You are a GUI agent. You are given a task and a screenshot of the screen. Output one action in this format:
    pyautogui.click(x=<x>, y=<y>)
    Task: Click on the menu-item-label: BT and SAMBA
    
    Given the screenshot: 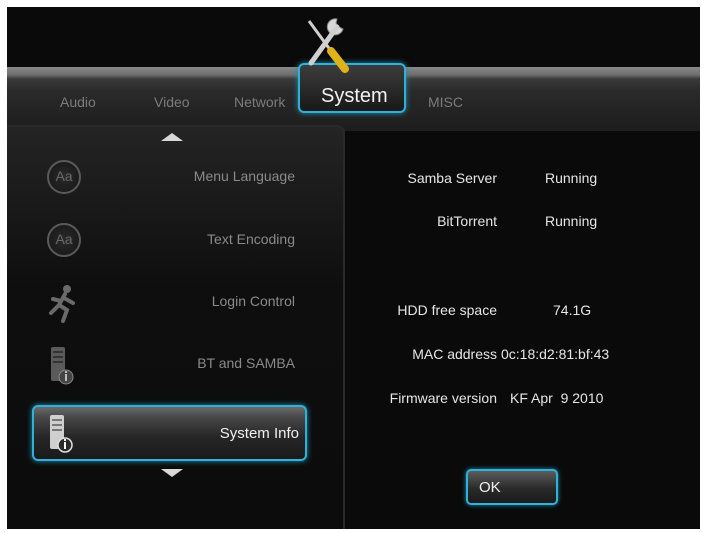 What is the action you would take?
    pyautogui.click(x=246, y=363)
    